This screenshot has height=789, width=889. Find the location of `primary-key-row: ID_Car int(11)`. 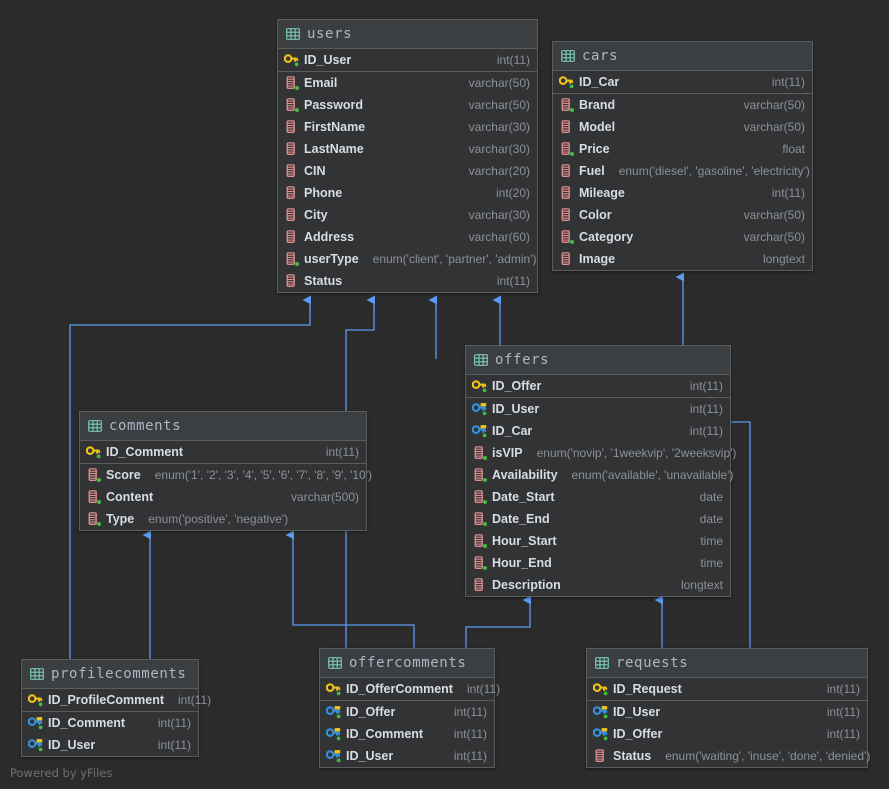

primary-key-row: ID_Car int(11) is located at coordinates (682, 82).